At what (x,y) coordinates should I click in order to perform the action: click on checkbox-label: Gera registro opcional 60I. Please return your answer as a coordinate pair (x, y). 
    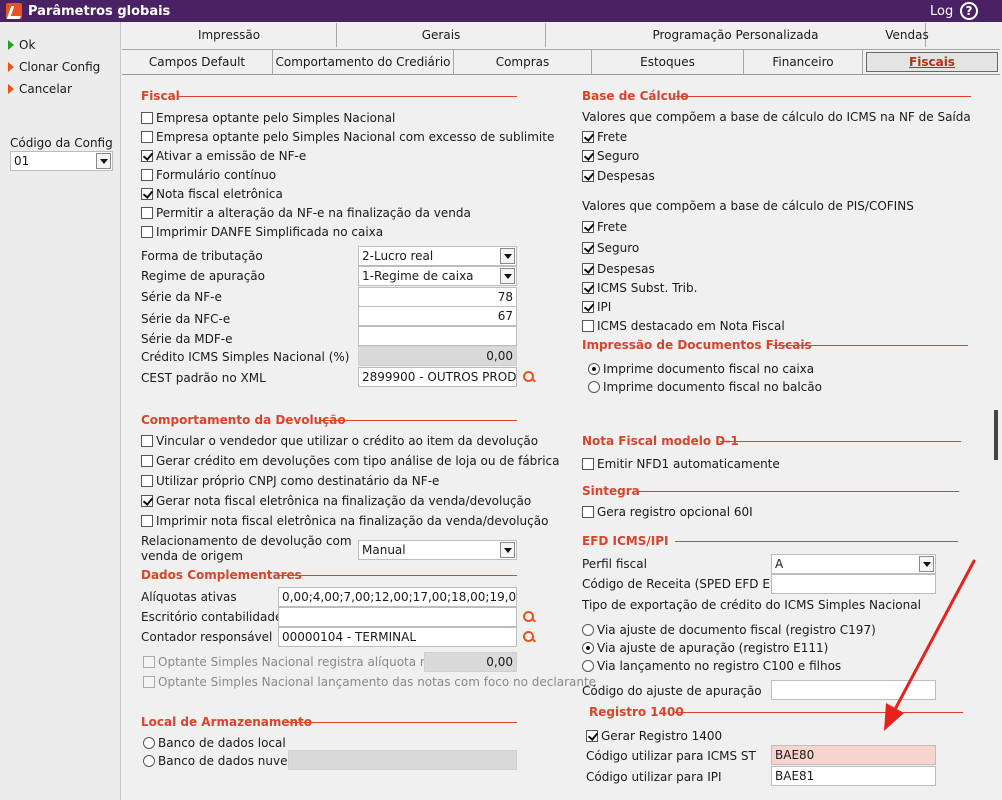
    Looking at the image, I should click on (675, 512).